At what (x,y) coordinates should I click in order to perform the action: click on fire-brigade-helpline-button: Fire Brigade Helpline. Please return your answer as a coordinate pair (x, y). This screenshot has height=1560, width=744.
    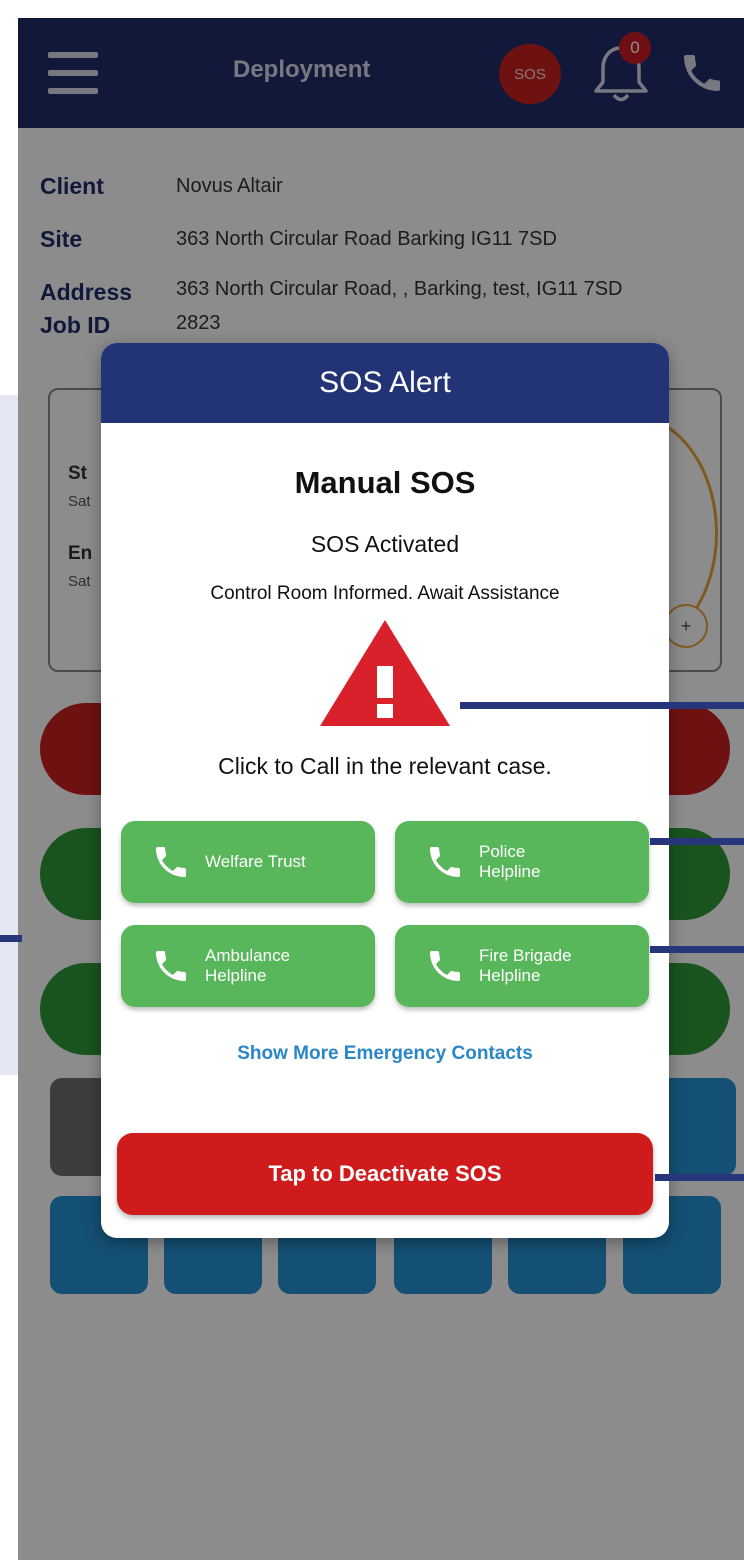
    Looking at the image, I should click on (522, 966).